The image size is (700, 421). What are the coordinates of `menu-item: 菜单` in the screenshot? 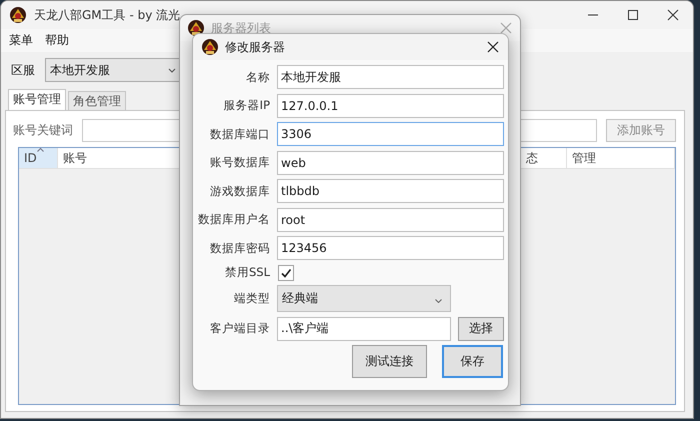 It's located at (21, 40).